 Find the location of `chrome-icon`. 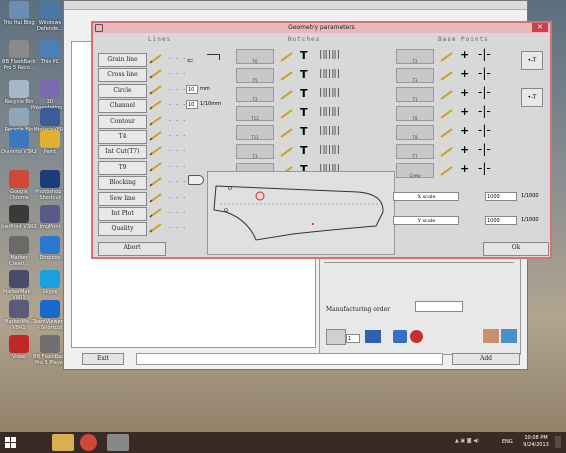

chrome-icon is located at coordinates (88, 442).